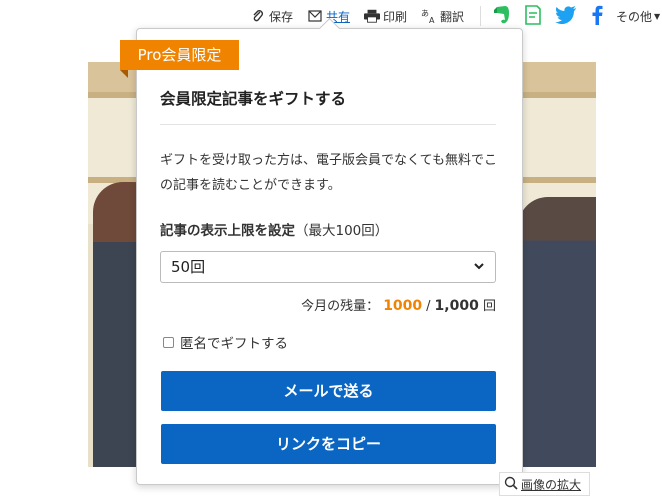 The width and height of the screenshot is (662, 504). I want to click on view-limit-value: 50回, so click(188, 267).